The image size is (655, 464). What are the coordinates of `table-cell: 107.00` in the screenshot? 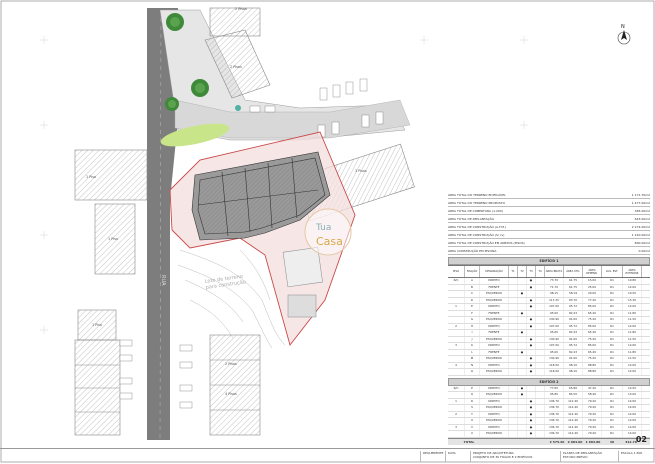 It's located at (554, 326).